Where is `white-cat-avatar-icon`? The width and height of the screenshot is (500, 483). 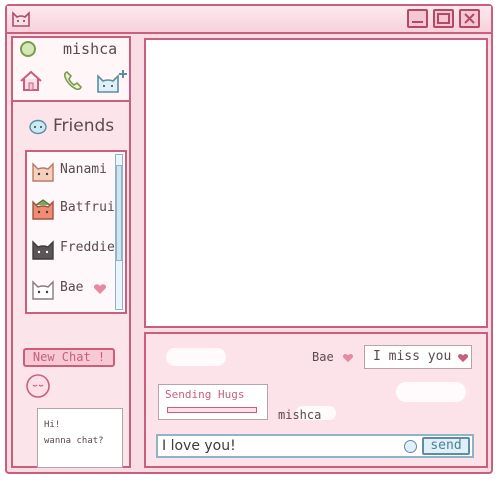 white-cat-avatar-icon is located at coordinates (43, 290).